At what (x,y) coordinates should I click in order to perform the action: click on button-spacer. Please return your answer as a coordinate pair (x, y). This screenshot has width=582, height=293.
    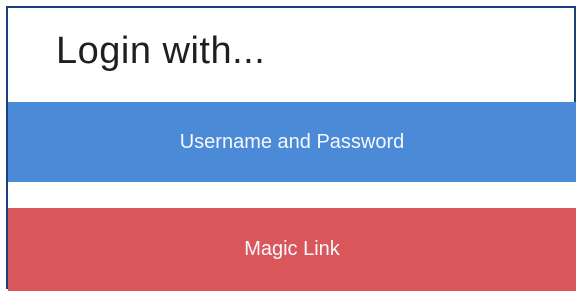
    Looking at the image, I should click on (292, 195).